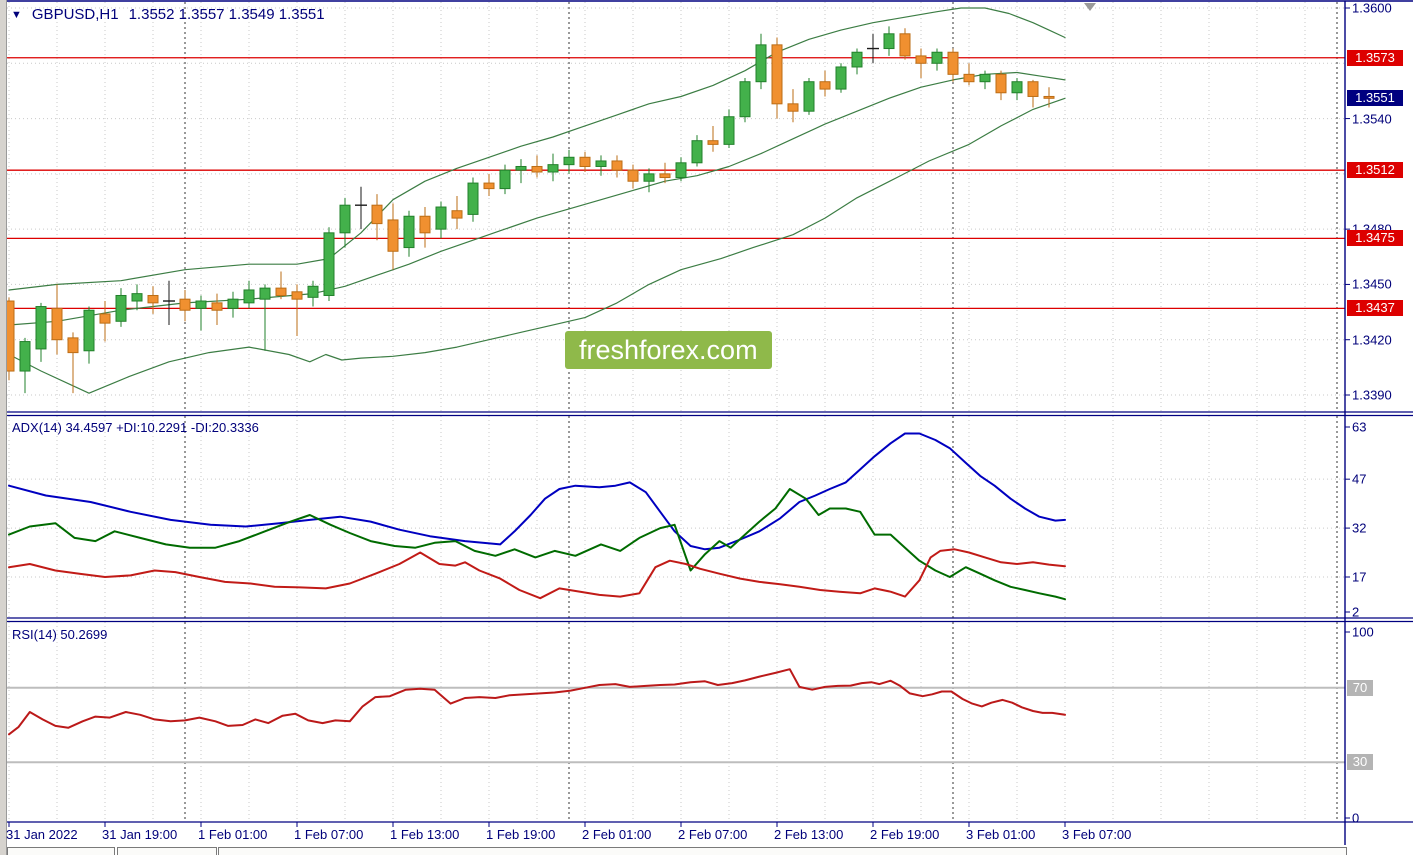 Image resolution: width=1413 pixels, height=855 pixels. Describe the element at coordinates (1375, 170) in the screenshot. I see `price-level-badge: 1.3512` at that location.